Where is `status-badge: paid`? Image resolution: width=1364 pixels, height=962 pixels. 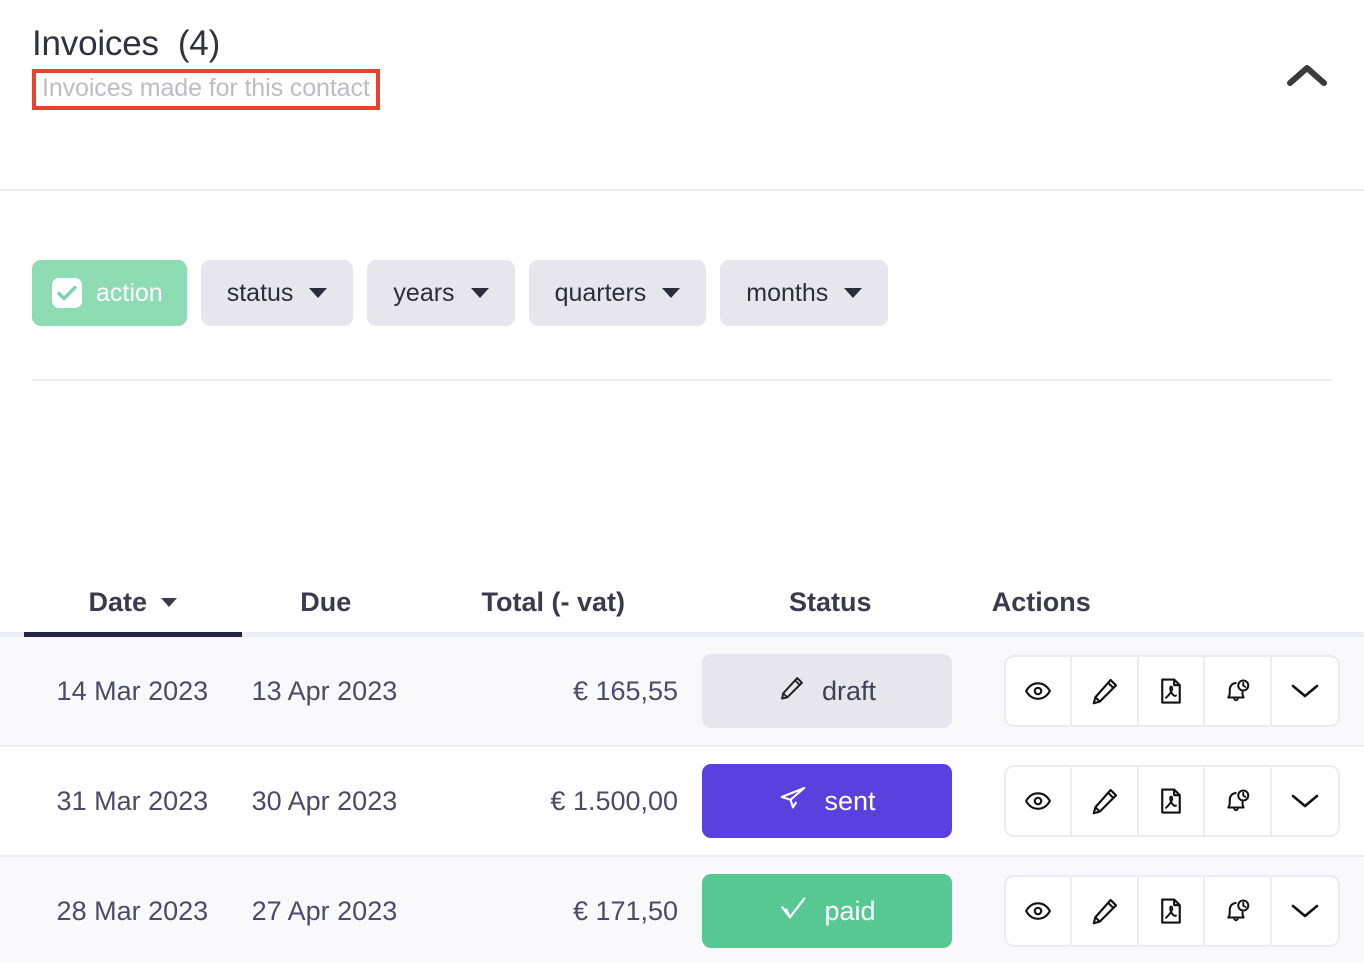 status-badge: paid is located at coordinates (827, 911).